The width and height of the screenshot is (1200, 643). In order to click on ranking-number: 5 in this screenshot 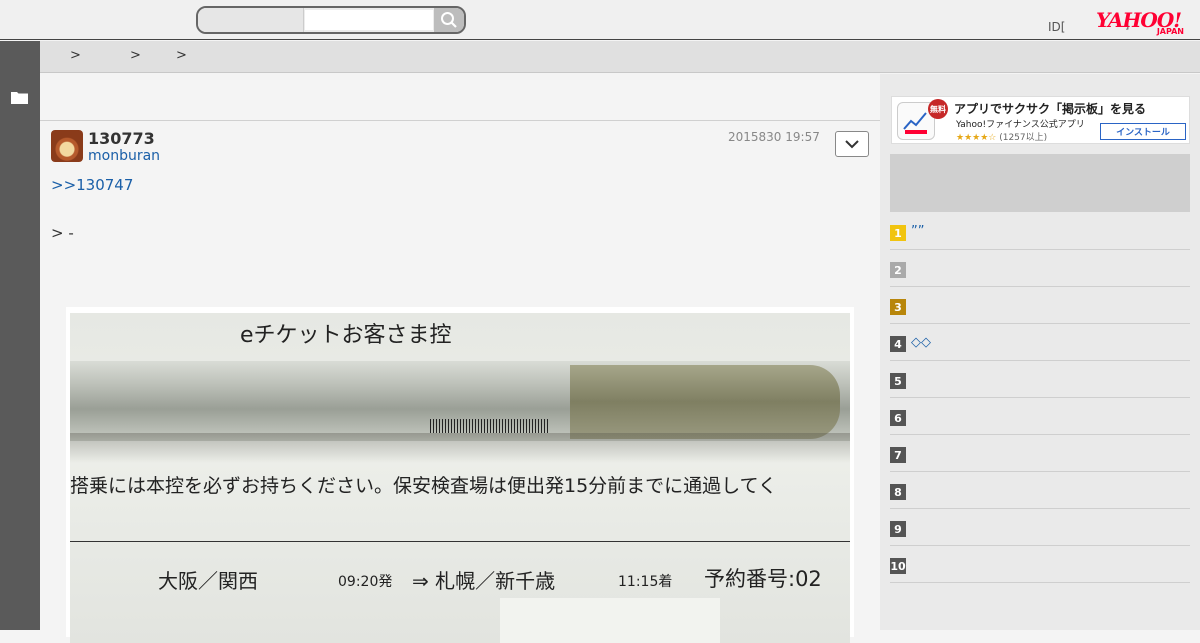, I will do `click(898, 381)`.